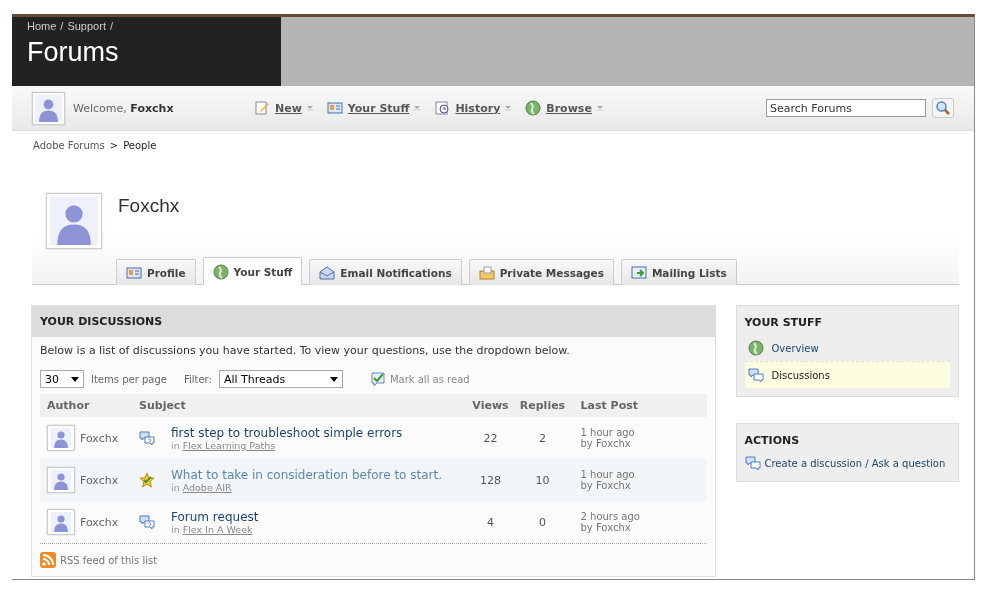 Image resolution: width=1004 pixels, height=608 pixels. What do you see at coordinates (542, 480) in the screenshot?
I see `table-cell-text: 10` at bounding box center [542, 480].